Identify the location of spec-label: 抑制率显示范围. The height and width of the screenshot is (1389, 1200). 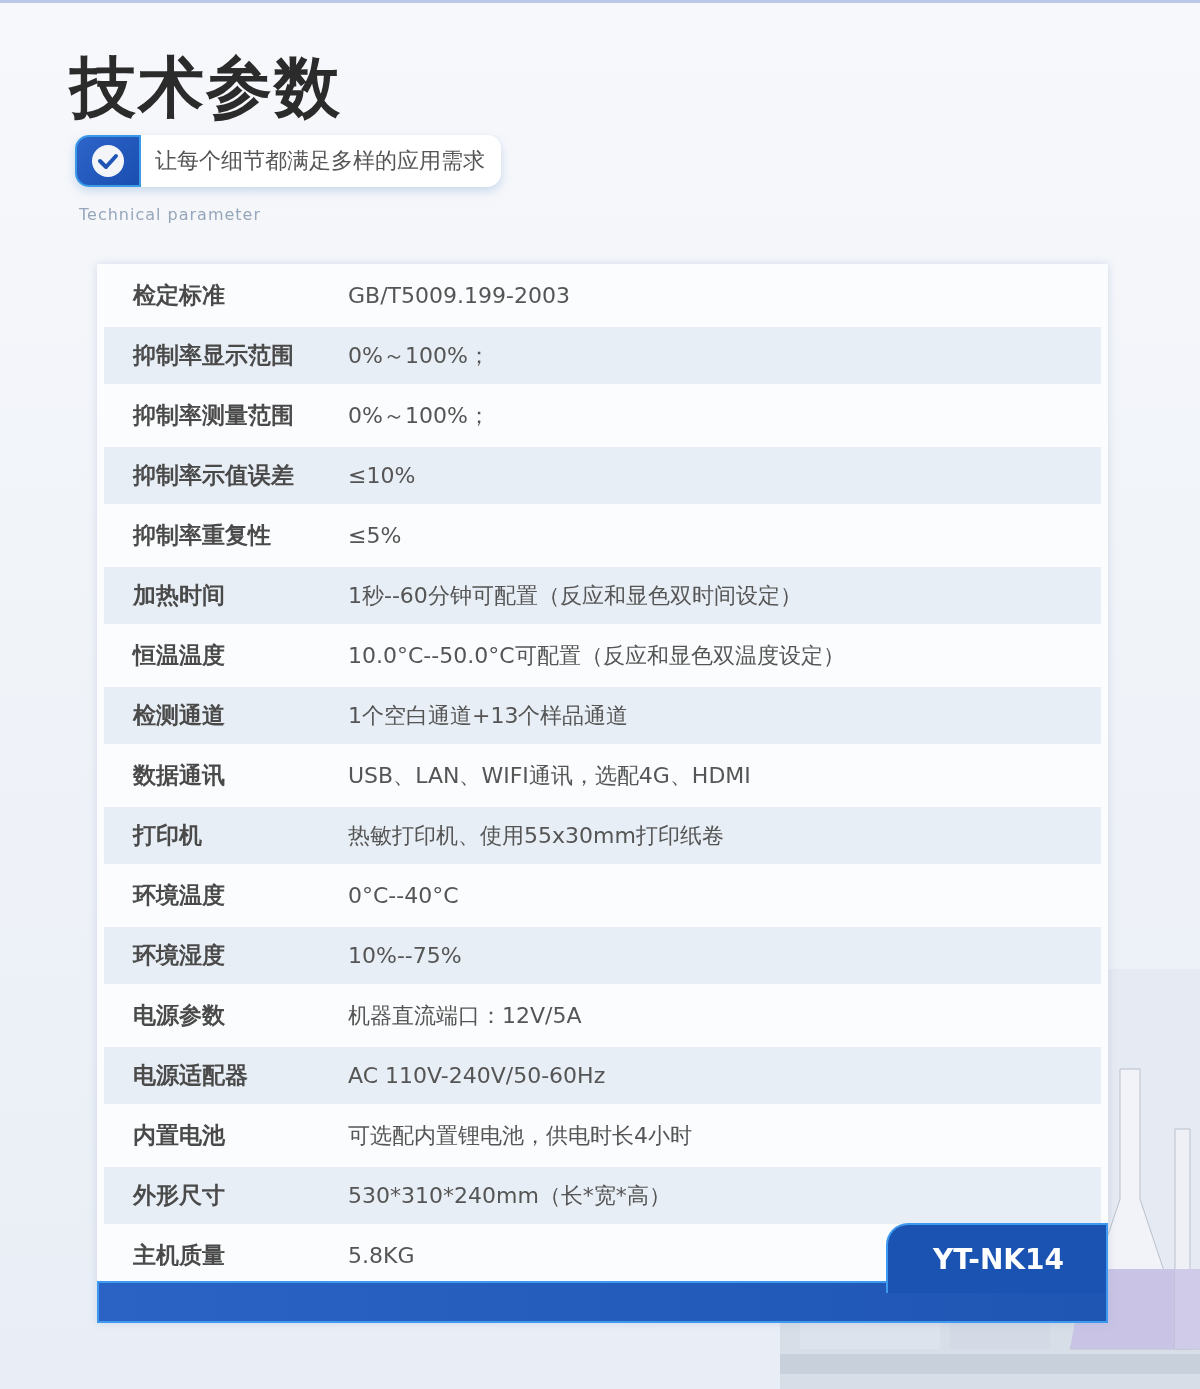
(213, 355).